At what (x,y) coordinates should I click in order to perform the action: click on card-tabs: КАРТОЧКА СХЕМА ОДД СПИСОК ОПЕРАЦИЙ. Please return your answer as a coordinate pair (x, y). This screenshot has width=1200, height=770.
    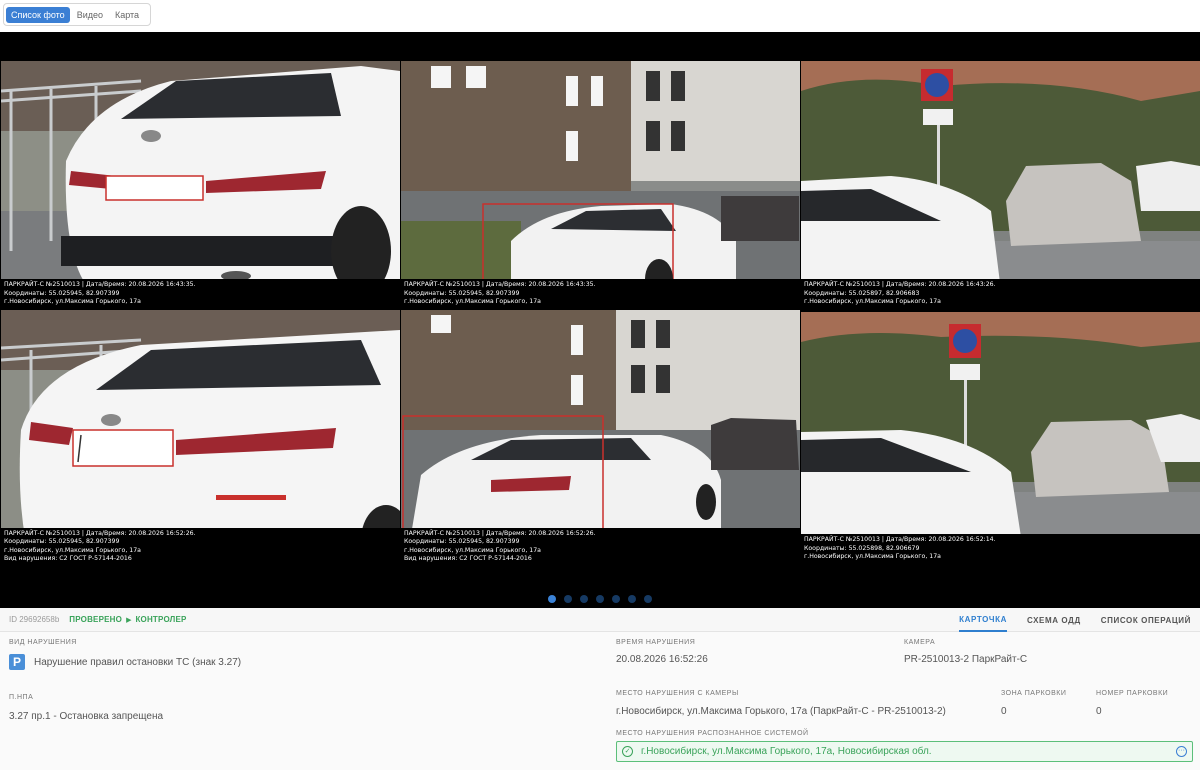
    Looking at the image, I should click on (1075, 620).